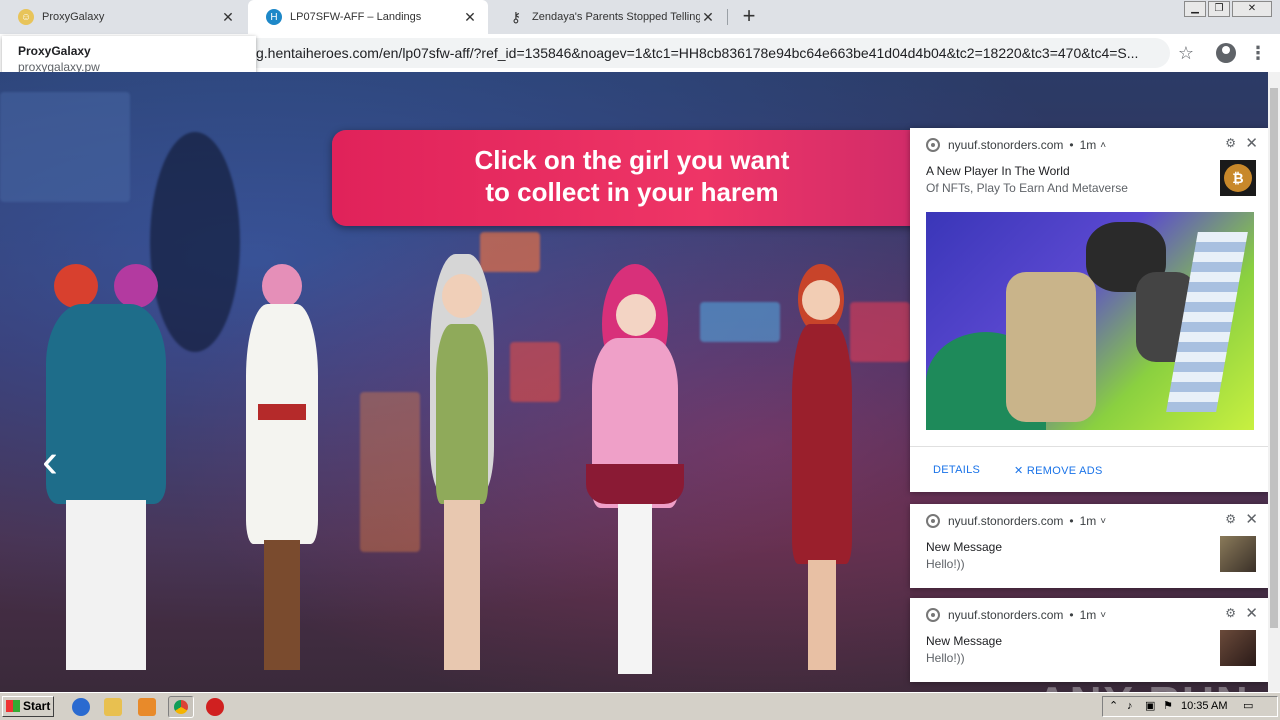 The height and width of the screenshot is (720, 1280). What do you see at coordinates (1248, 706) in the screenshot?
I see `monitor-icon: ▭` at bounding box center [1248, 706].